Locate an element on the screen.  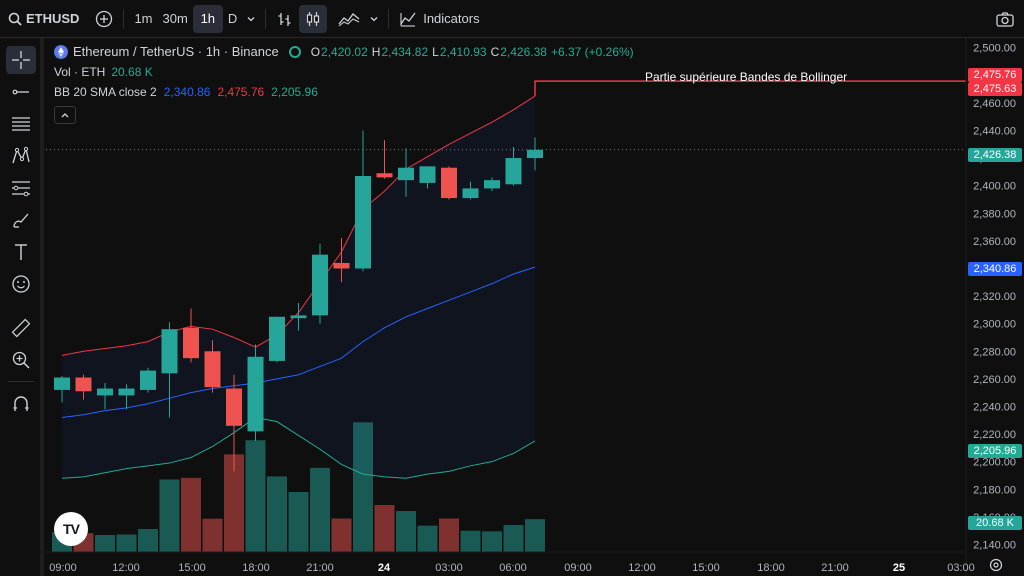
y-tick-label: 2,140.00 is located at coordinates (994, 545).